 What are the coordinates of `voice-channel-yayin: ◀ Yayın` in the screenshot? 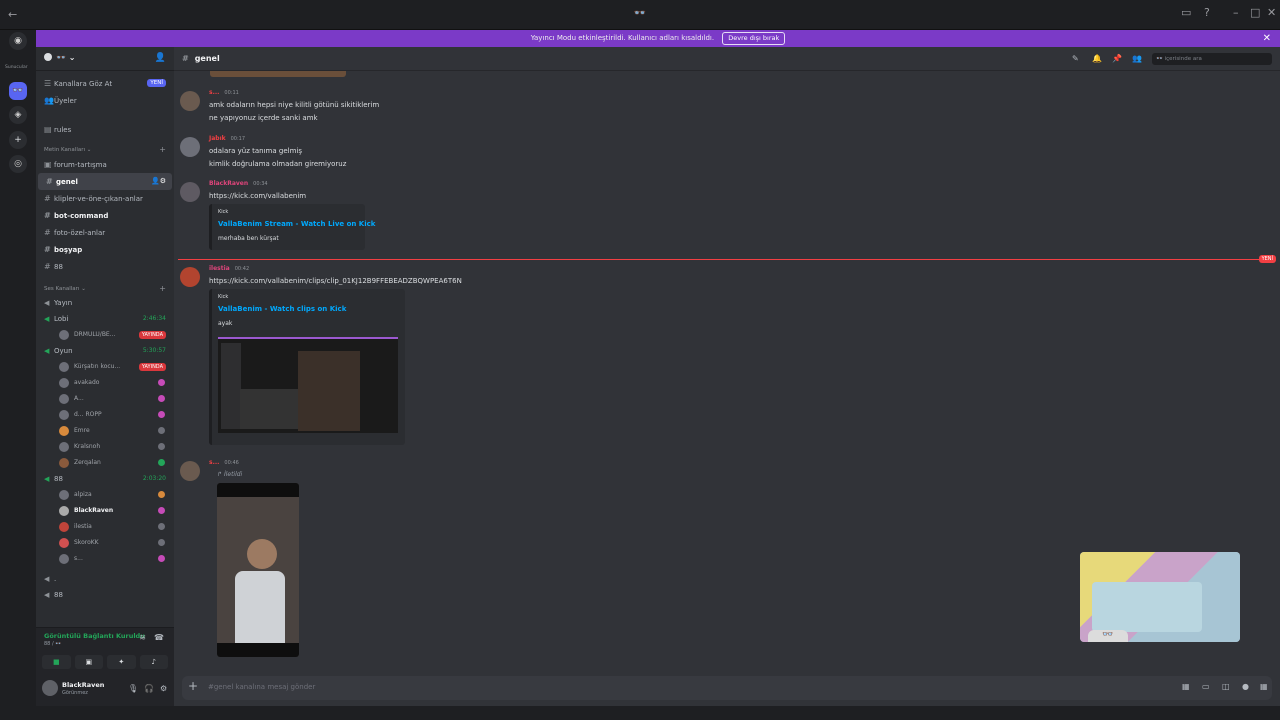 It's located at (105, 303).